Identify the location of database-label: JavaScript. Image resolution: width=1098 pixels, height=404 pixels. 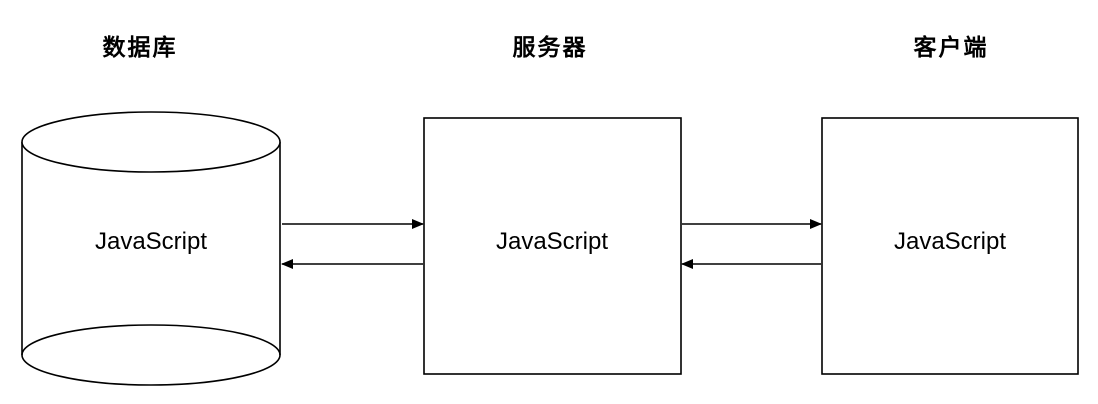
(151, 241).